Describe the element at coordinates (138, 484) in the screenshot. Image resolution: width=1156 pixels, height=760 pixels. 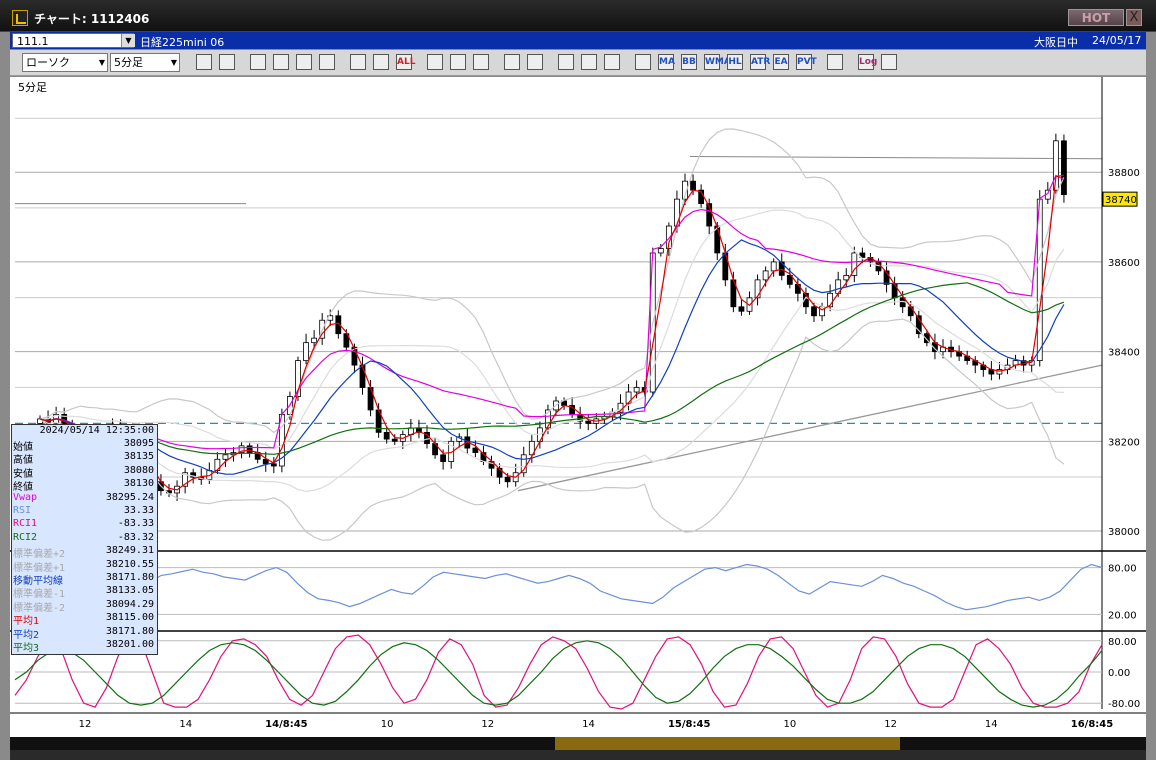
I see `legend-value: 38130` at that location.